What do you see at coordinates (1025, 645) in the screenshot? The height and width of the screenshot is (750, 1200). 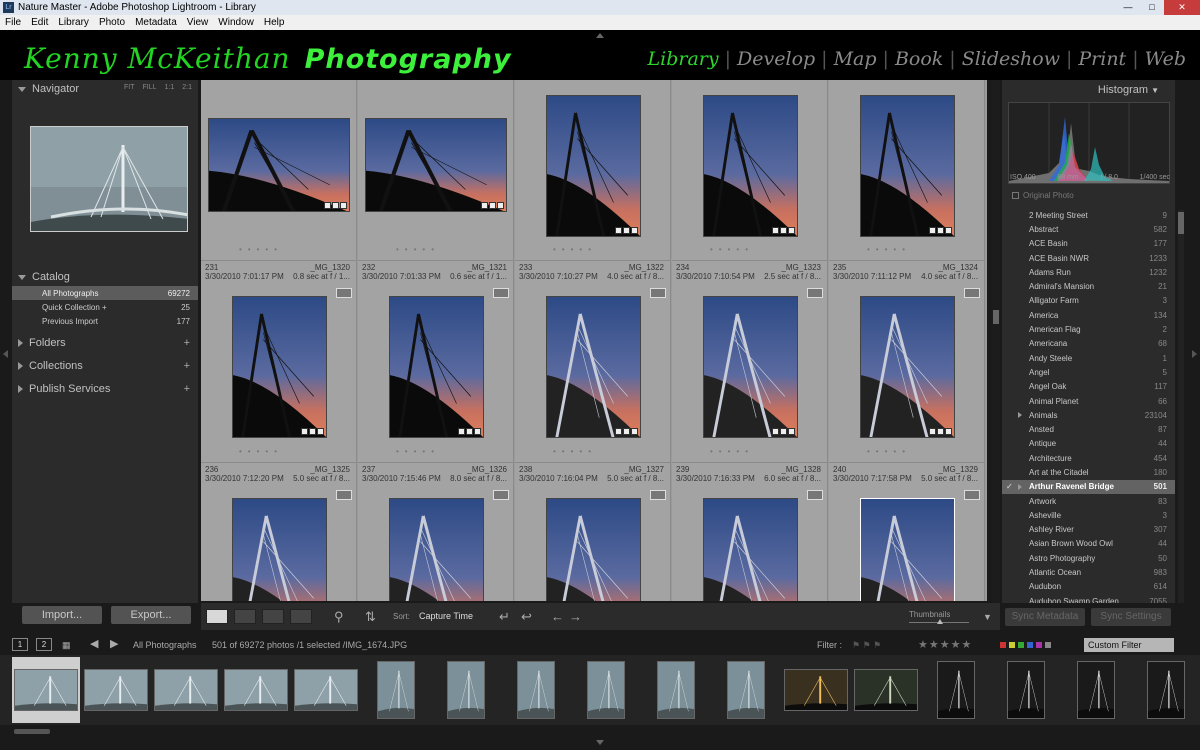 I see `color-label-filter` at bounding box center [1025, 645].